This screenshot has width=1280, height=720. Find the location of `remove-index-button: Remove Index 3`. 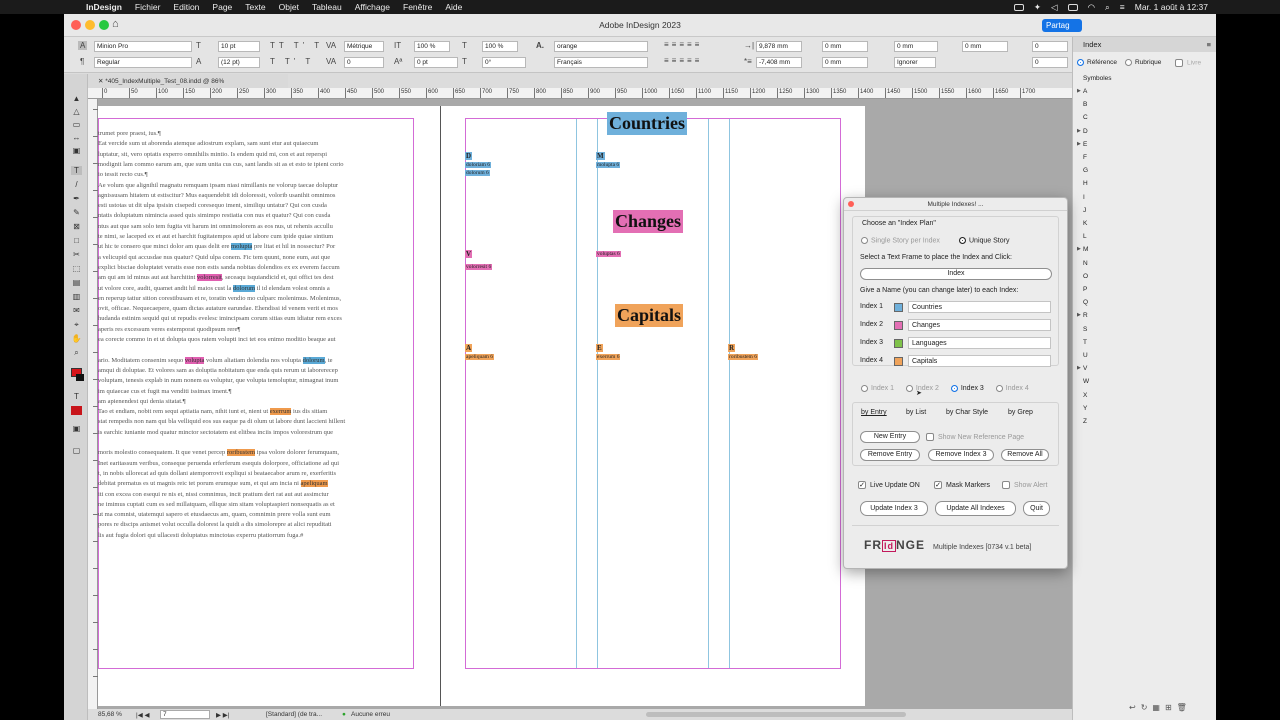

remove-index-button: Remove Index 3 is located at coordinates (961, 455).